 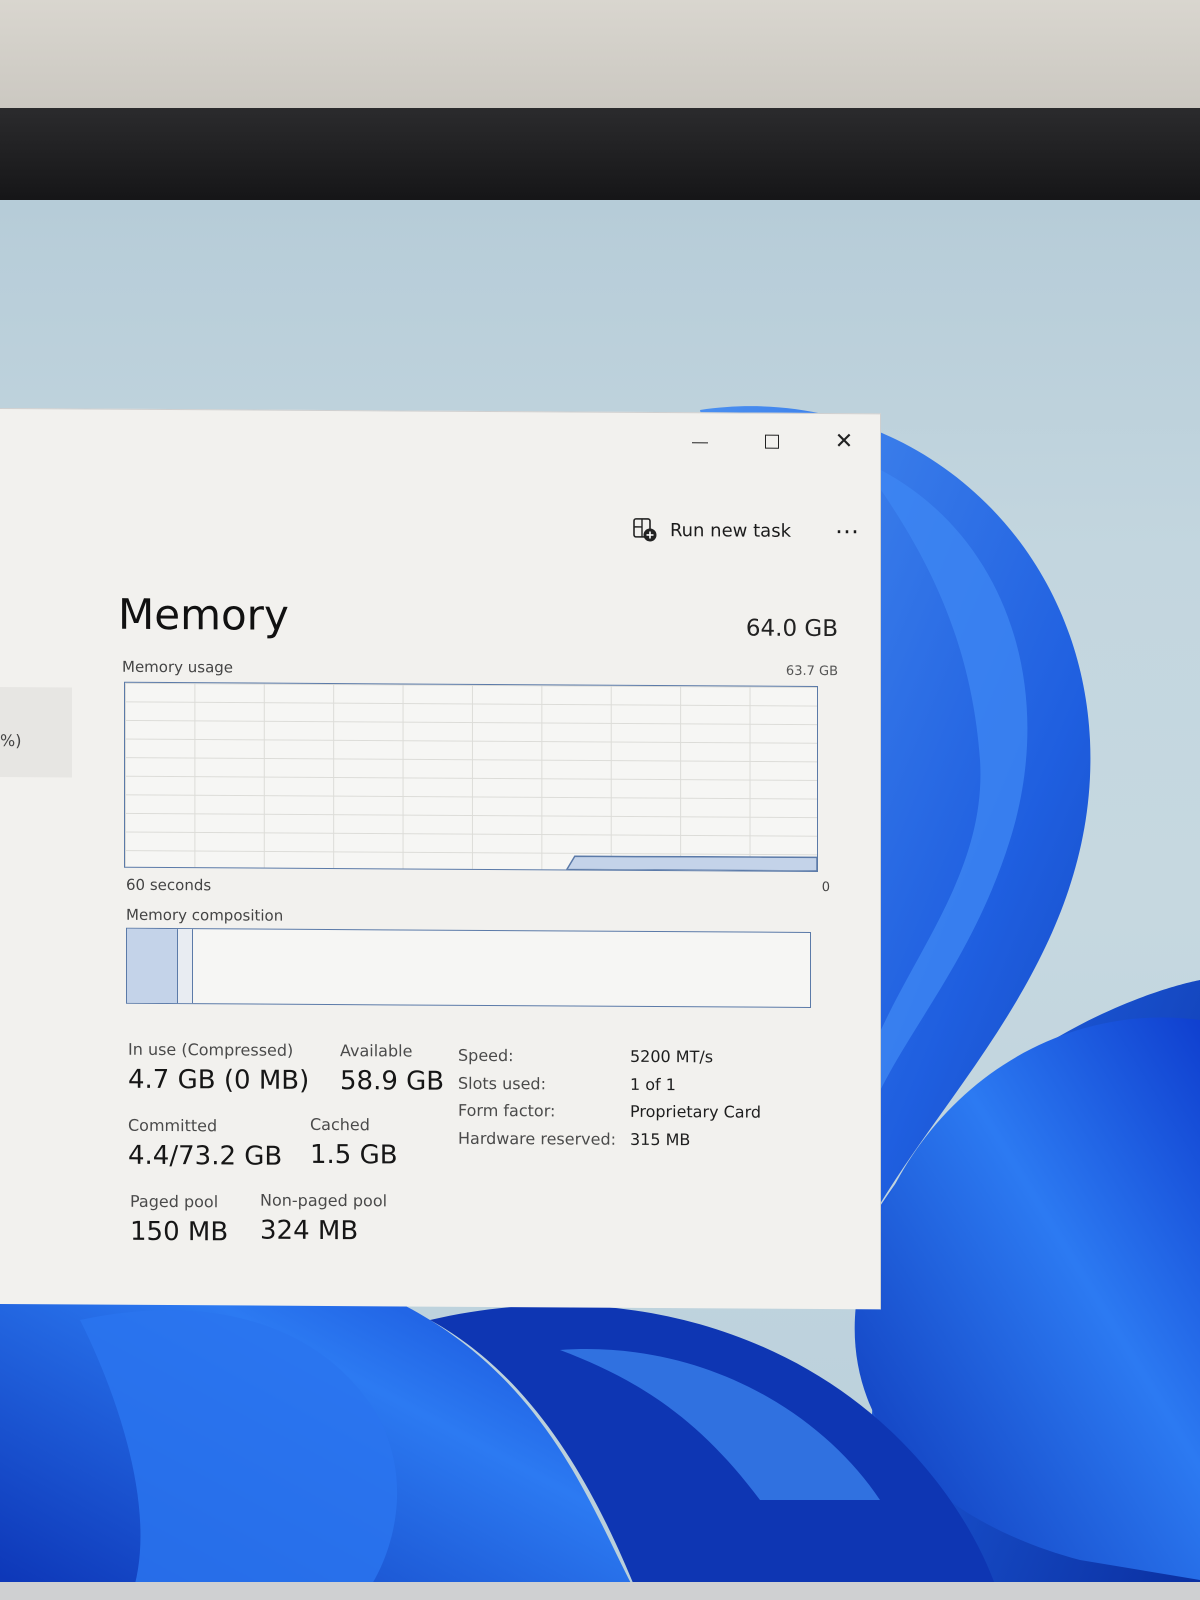 What do you see at coordinates (502, 1083) in the screenshot?
I see `spec-slots-label: Slots used:` at bounding box center [502, 1083].